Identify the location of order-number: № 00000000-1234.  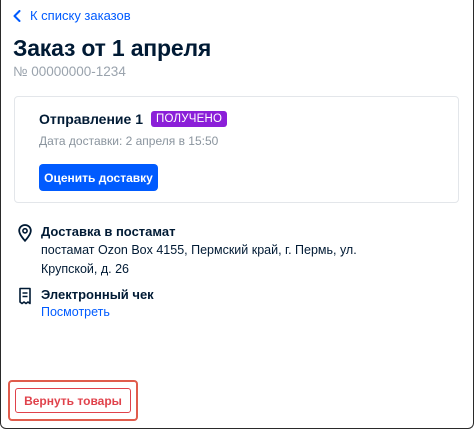
(69, 71).